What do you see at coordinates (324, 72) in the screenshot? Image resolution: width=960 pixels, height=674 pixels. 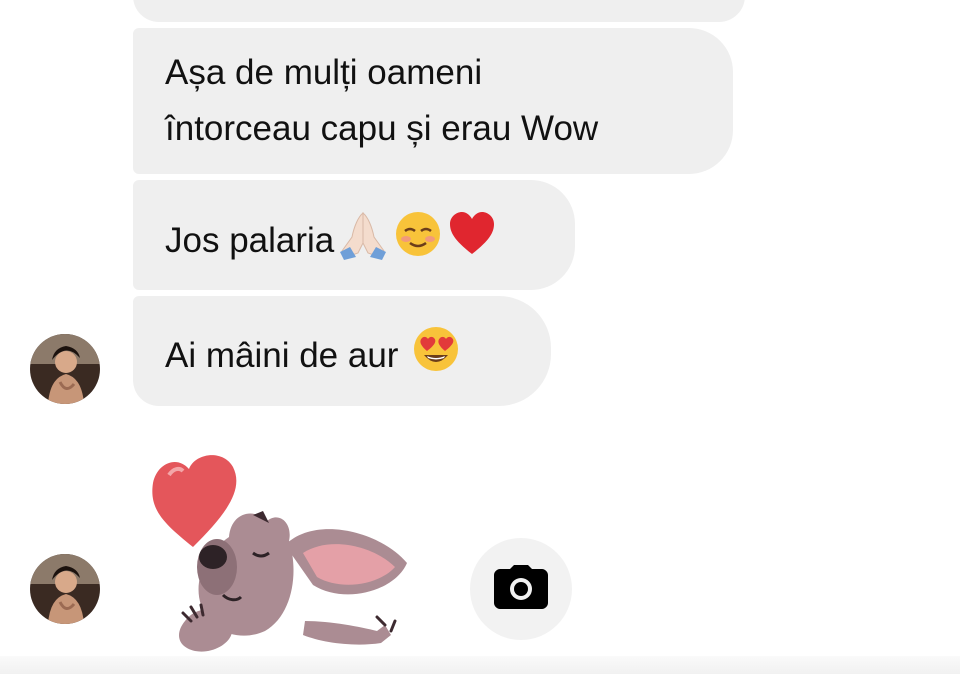 I see `message-text: Așa de mulți oameni` at bounding box center [324, 72].